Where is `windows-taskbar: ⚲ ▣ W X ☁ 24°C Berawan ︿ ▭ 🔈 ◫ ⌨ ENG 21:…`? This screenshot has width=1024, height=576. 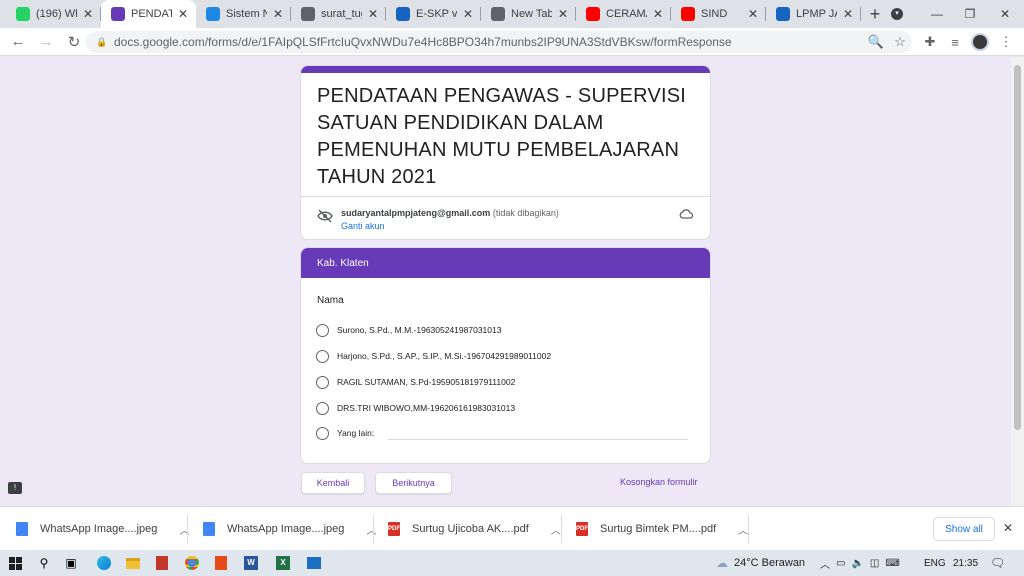 windows-taskbar: ⚲ ▣ W X ☁ 24°C Berawan ︿ ▭ 🔈 ◫ ⌨ ENG 21:… is located at coordinates (512, 563).